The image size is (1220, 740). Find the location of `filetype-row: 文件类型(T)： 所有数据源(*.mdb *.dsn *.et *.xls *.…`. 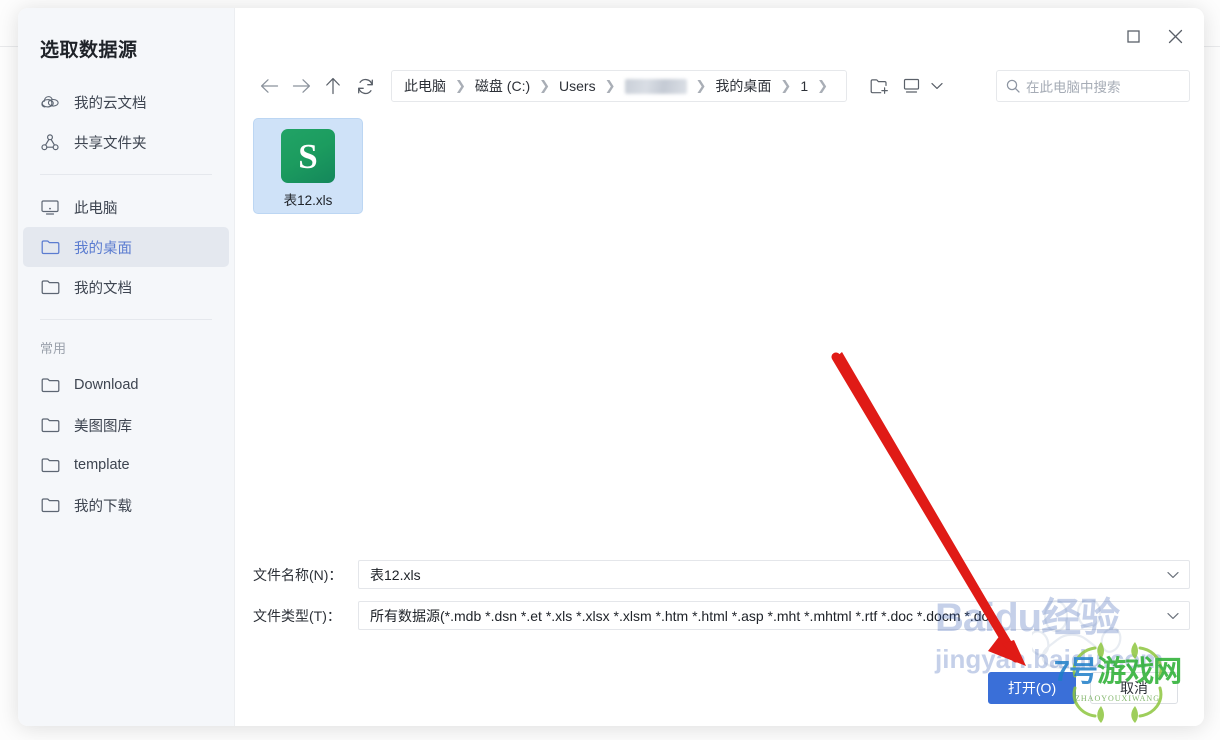

filetype-row: 文件类型(T)： 所有数据源(*.mdb *.dsn *.et *.xls *.… is located at coordinates (721, 615).